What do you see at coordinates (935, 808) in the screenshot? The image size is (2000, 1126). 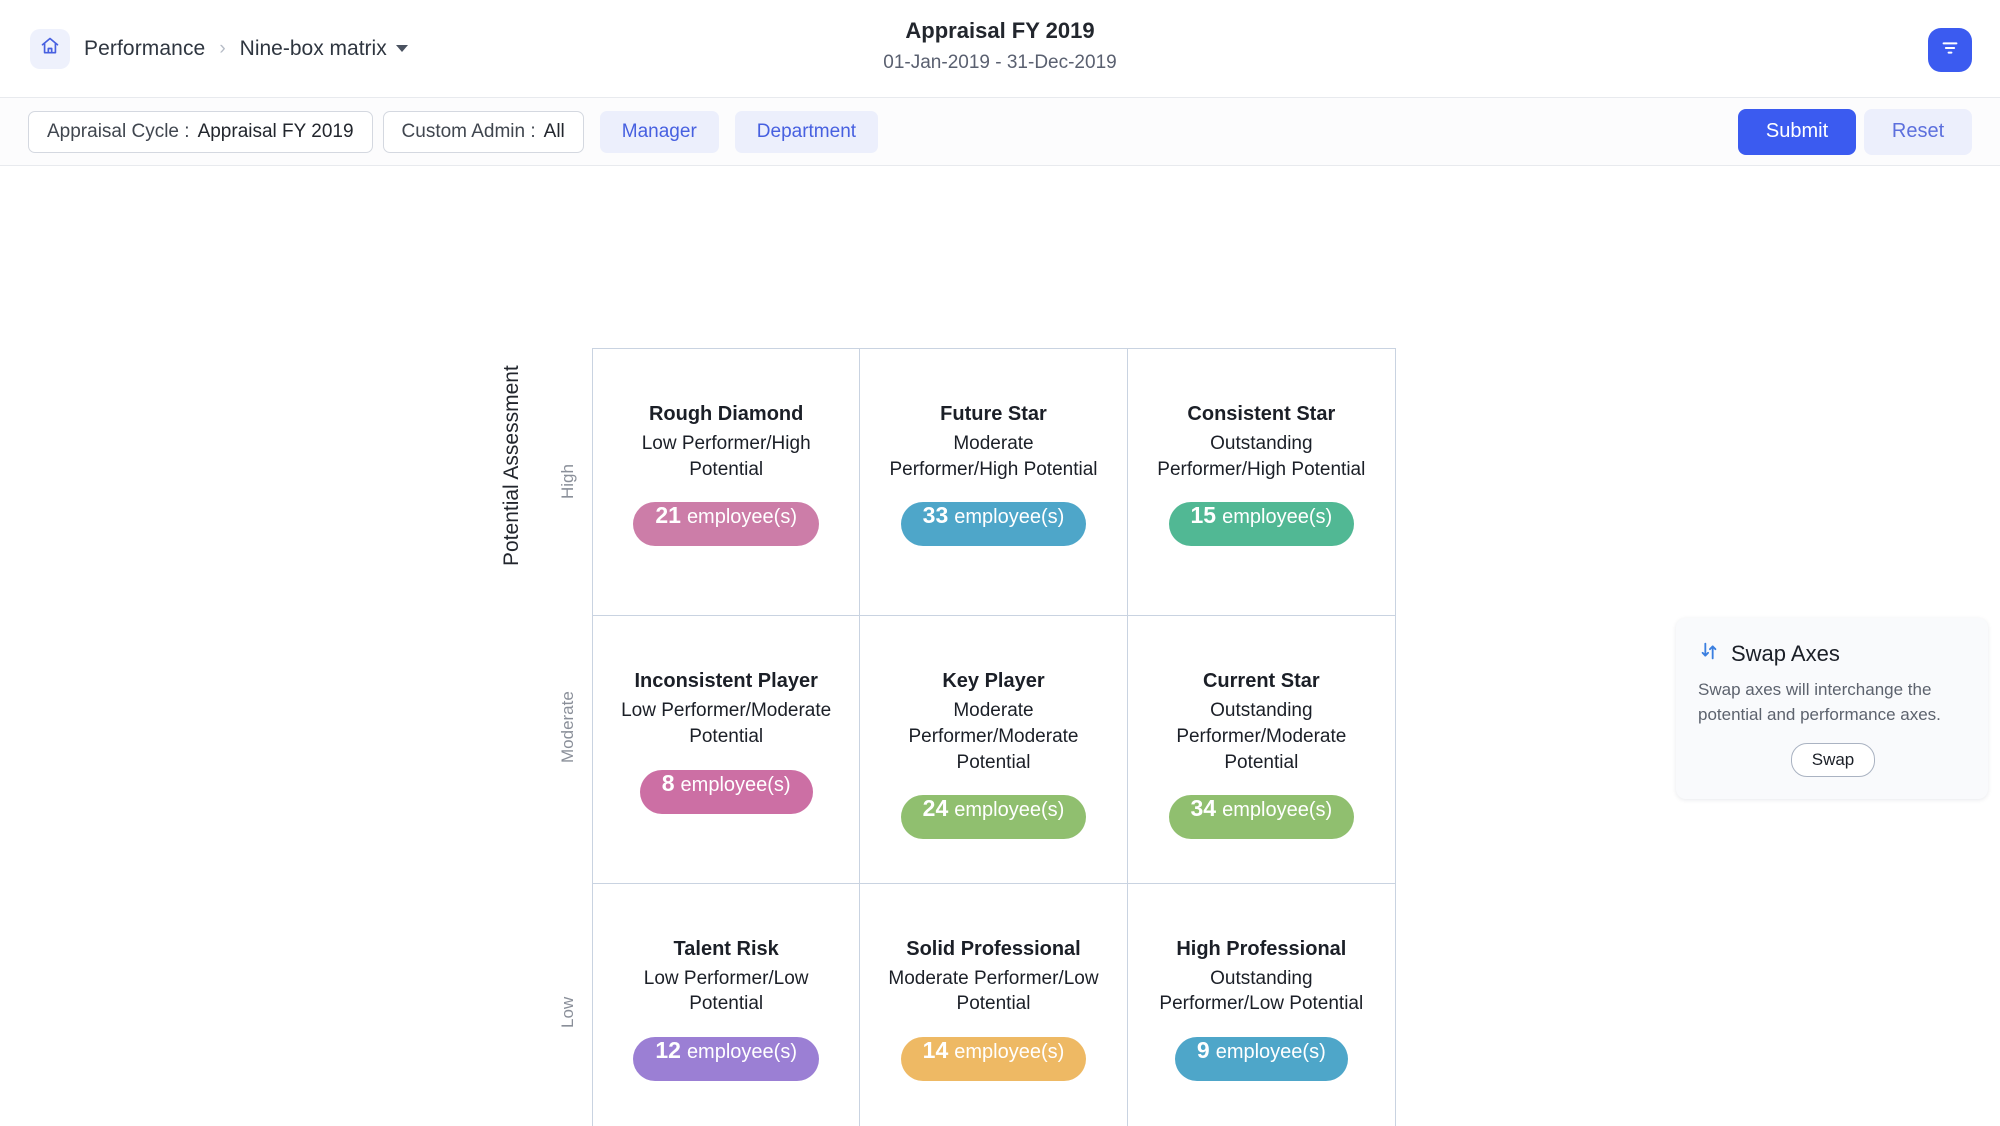 I see `employee-count-value: 24` at bounding box center [935, 808].